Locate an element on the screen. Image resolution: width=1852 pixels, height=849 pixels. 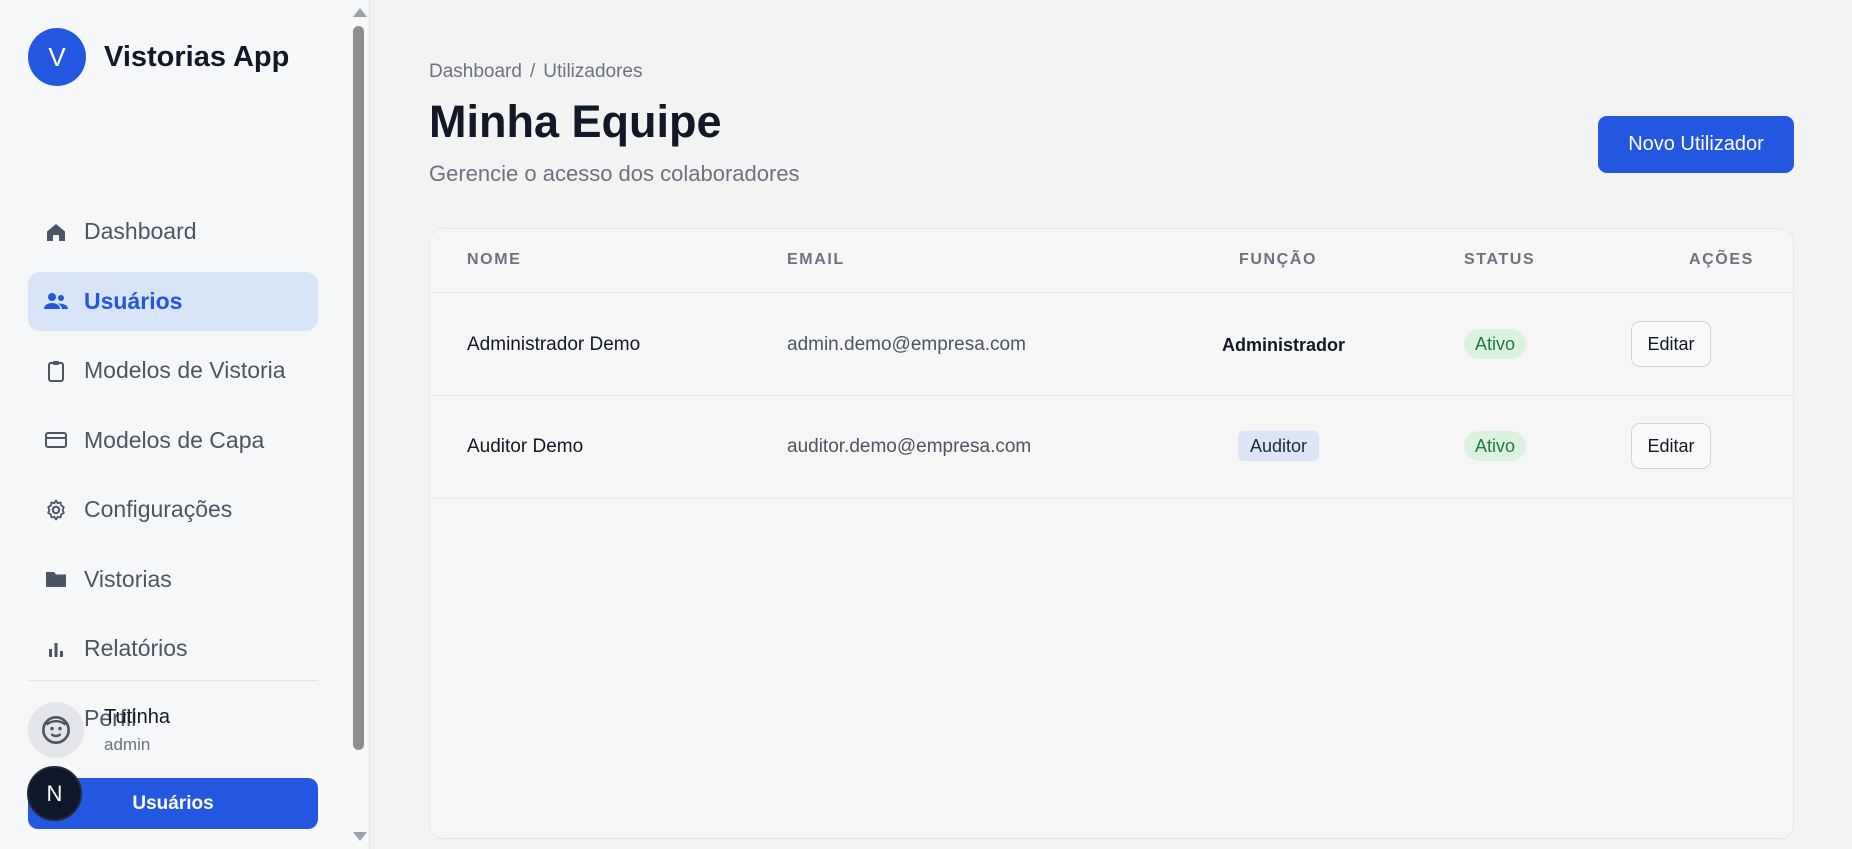
sidebar-item-modelos-vistoria: Modelos de Vistoria is located at coordinates (173, 370).